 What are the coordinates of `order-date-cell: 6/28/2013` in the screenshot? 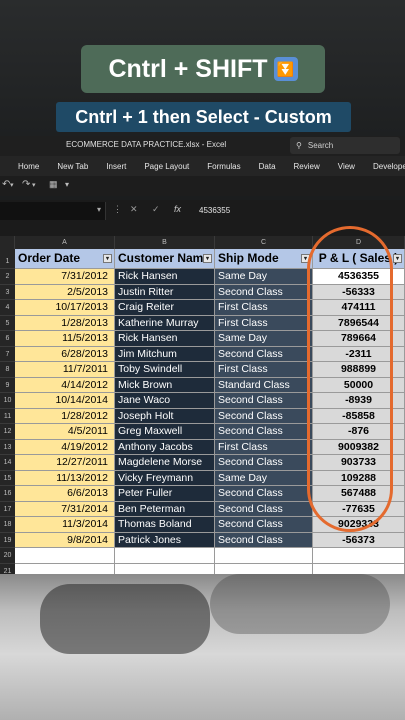 It's located at (65, 354).